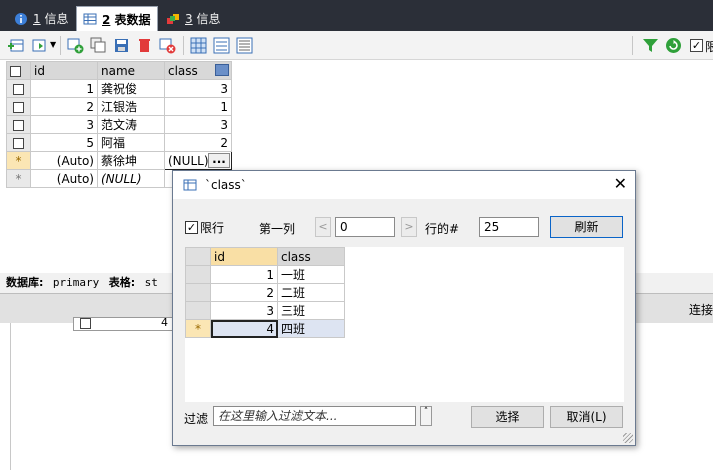 This screenshot has height=470, width=713. Describe the element at coordinates (98, 45) in the screenshot. I see `duplicate-row-icon` at that location.